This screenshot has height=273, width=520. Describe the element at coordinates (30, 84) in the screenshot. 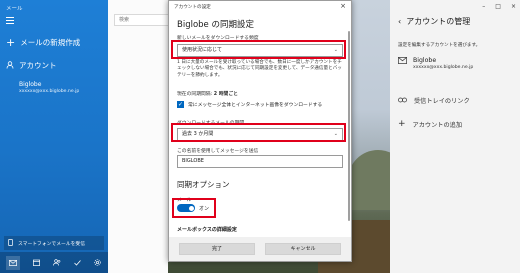

I see `nav-account-name: Biglobe` at that location.